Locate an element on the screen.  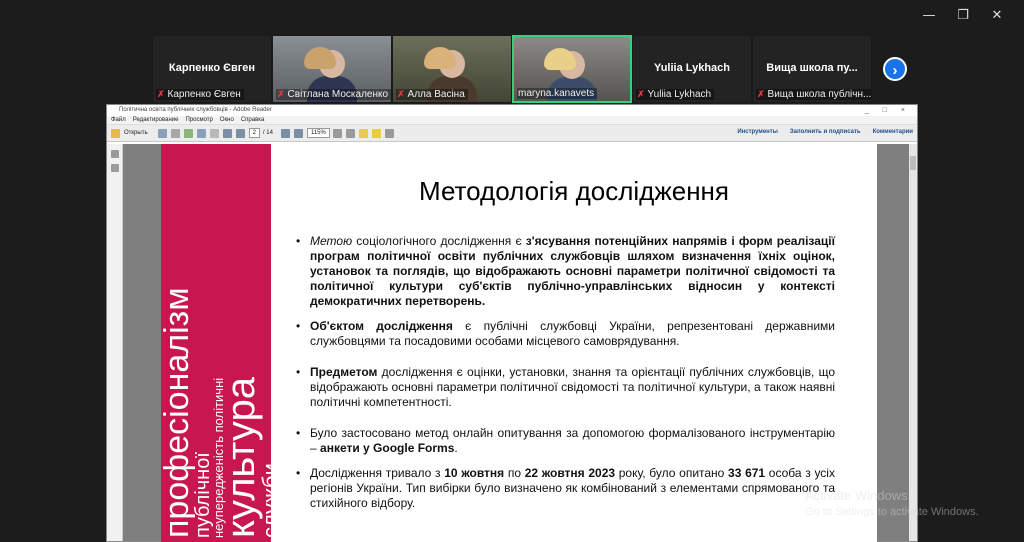
participant-label: ✗ Алла Васіна is located at coordinates (432, 94).